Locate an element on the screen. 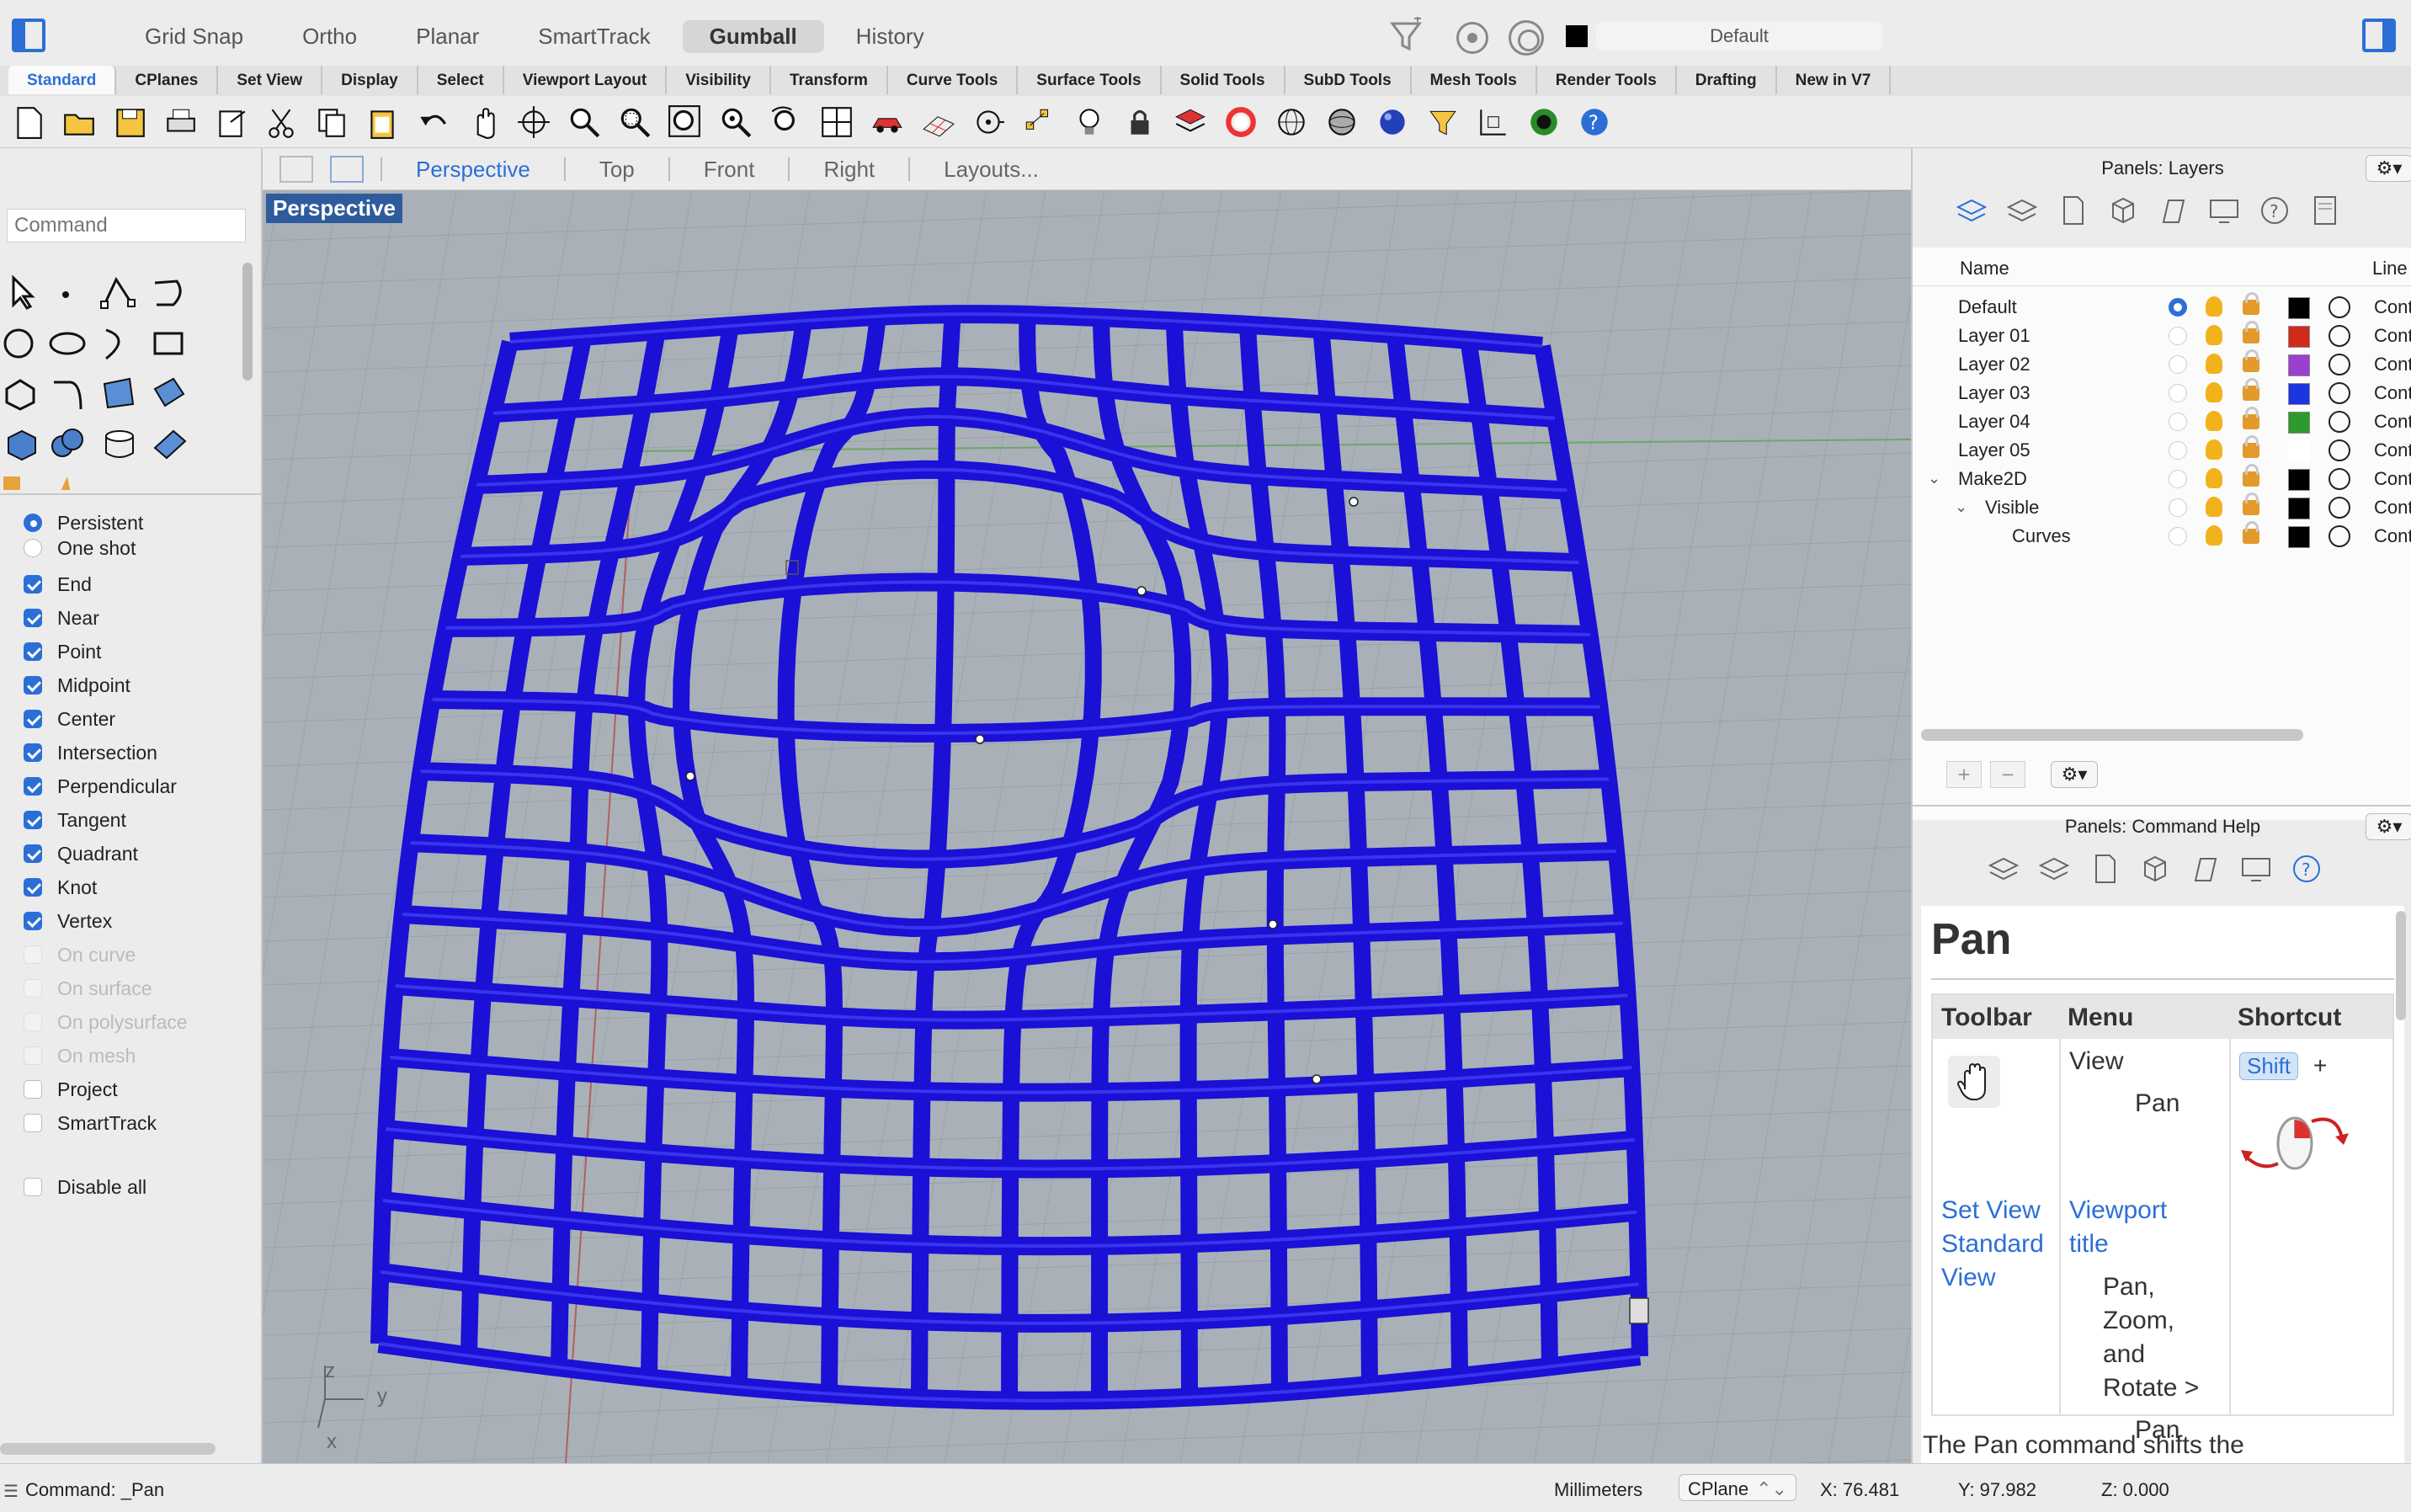 The width and height of the screenshot is (2411, 1512). tab-new-in-v7: New in V7 is located at coordinates (1834, 80).